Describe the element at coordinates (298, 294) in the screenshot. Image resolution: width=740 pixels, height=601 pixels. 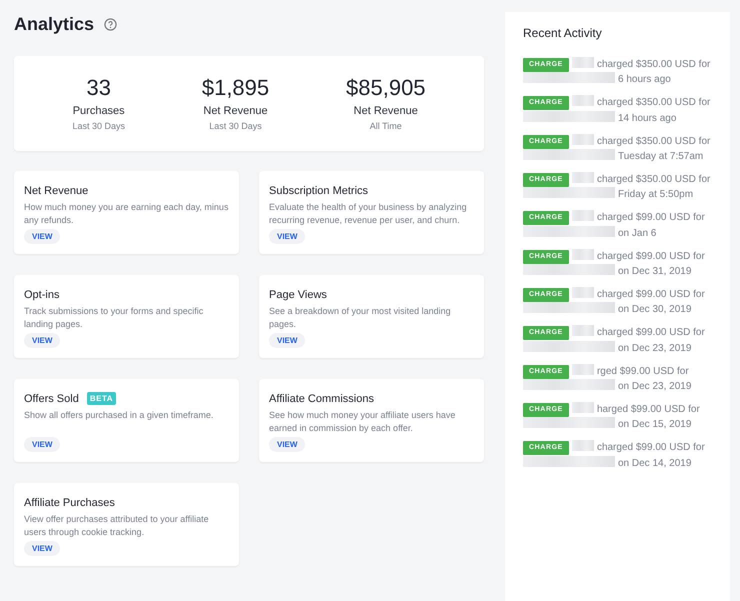
I see `report-title: Page Views` at that location.